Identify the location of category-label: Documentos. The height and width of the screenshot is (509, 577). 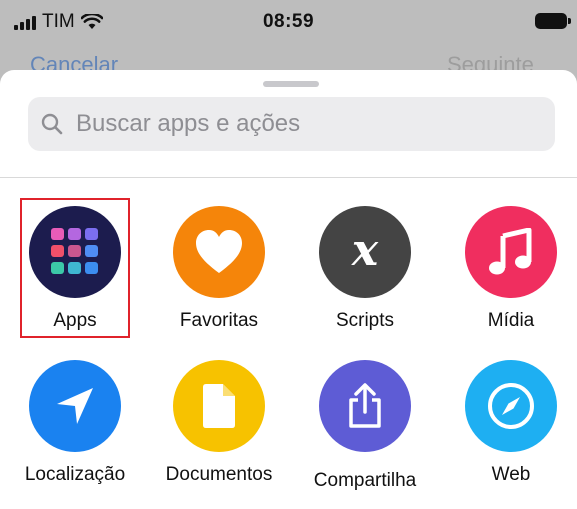
(219, 474).